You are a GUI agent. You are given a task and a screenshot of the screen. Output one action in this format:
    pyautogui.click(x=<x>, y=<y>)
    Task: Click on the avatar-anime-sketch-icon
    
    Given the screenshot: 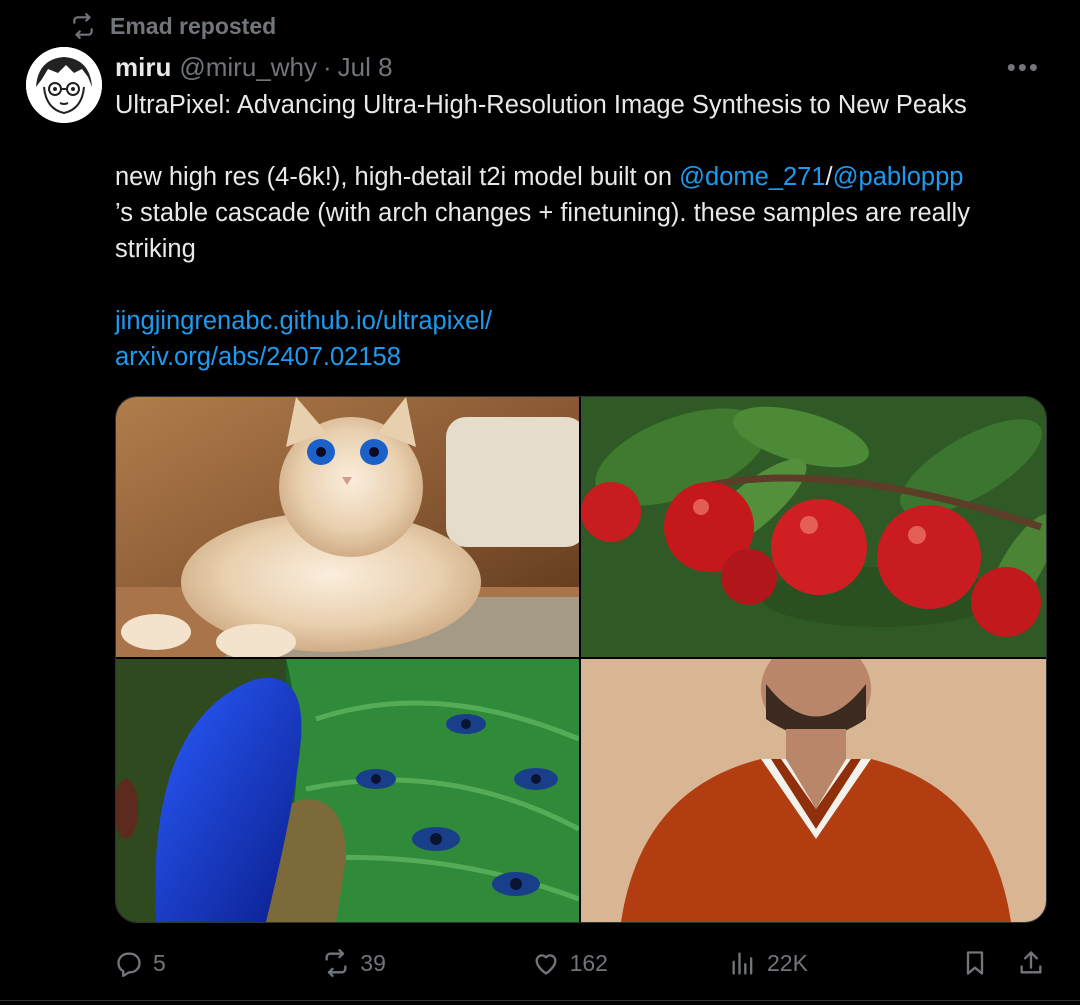 What is the action you would take?
    pyautogui.click(x=64, y=85)
    